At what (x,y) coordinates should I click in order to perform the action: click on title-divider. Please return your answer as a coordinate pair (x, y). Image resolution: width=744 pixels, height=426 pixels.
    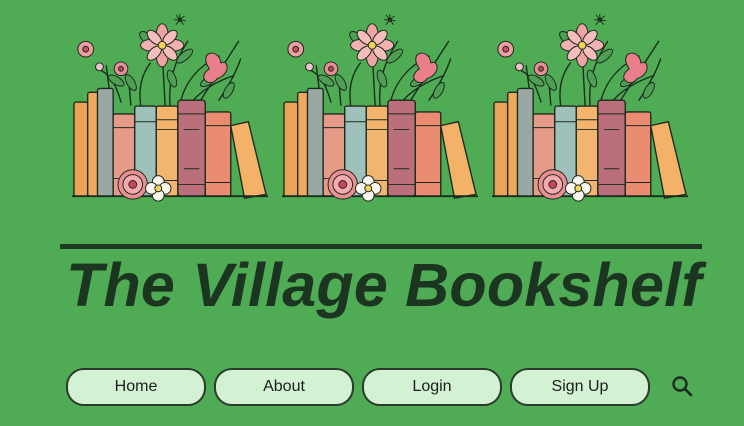
    Looking at the image, I should click on (381, 246).